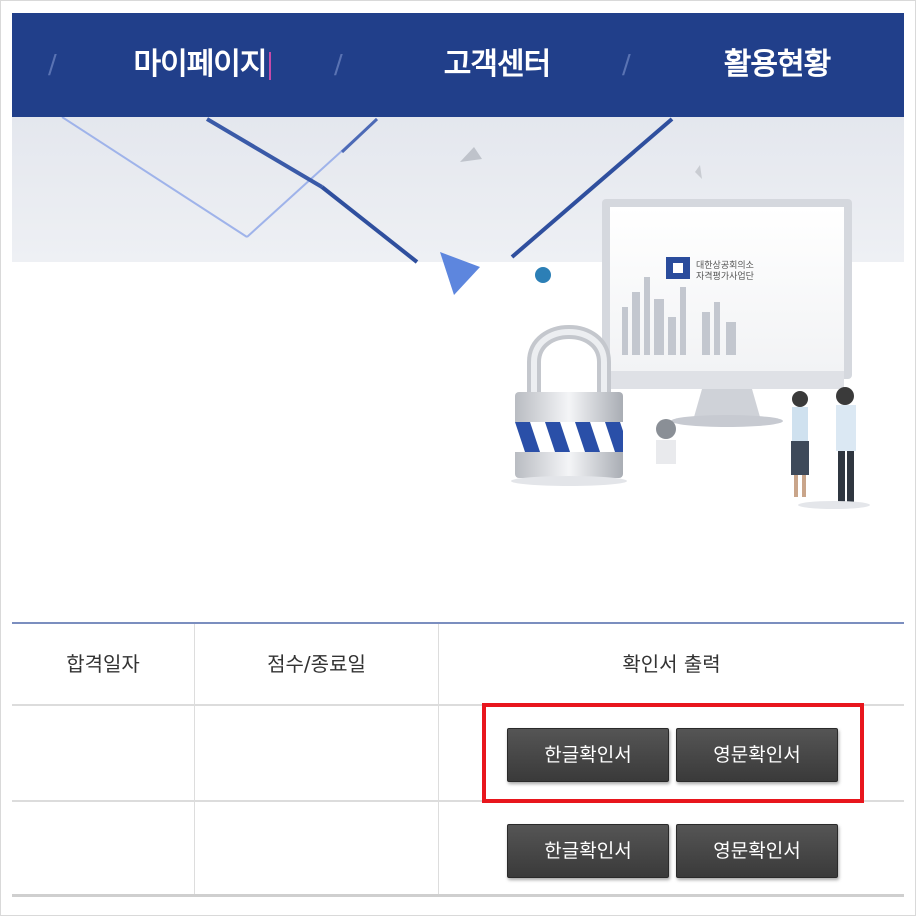  What do you see at coordinates (458, 895) in the screenshot?
I see `table-bottom-border` at bounding box center [458, 895].